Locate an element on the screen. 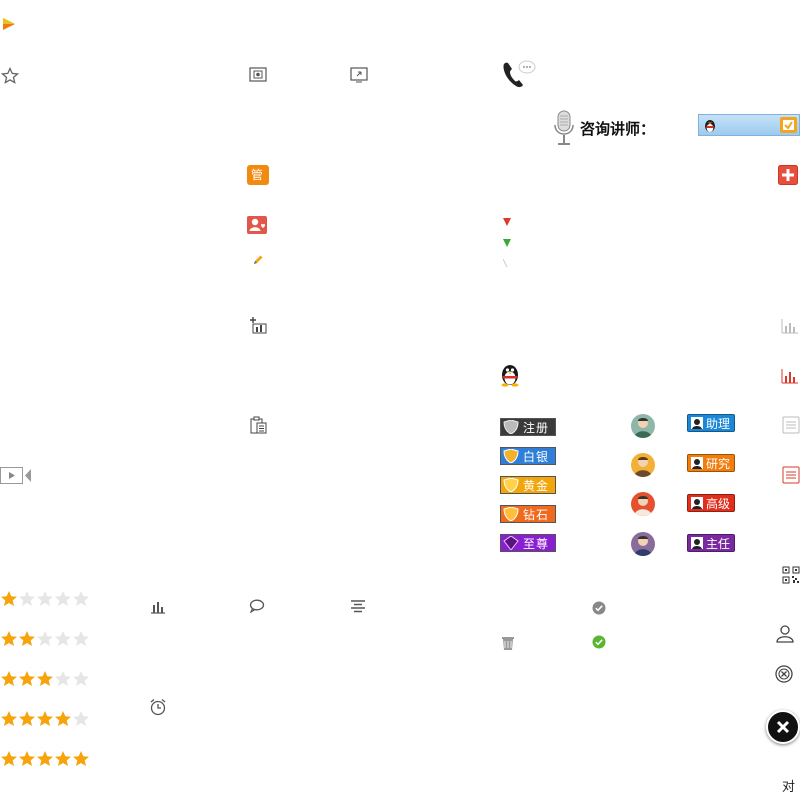  screen-share-icon is located at coordinates (359, 75).